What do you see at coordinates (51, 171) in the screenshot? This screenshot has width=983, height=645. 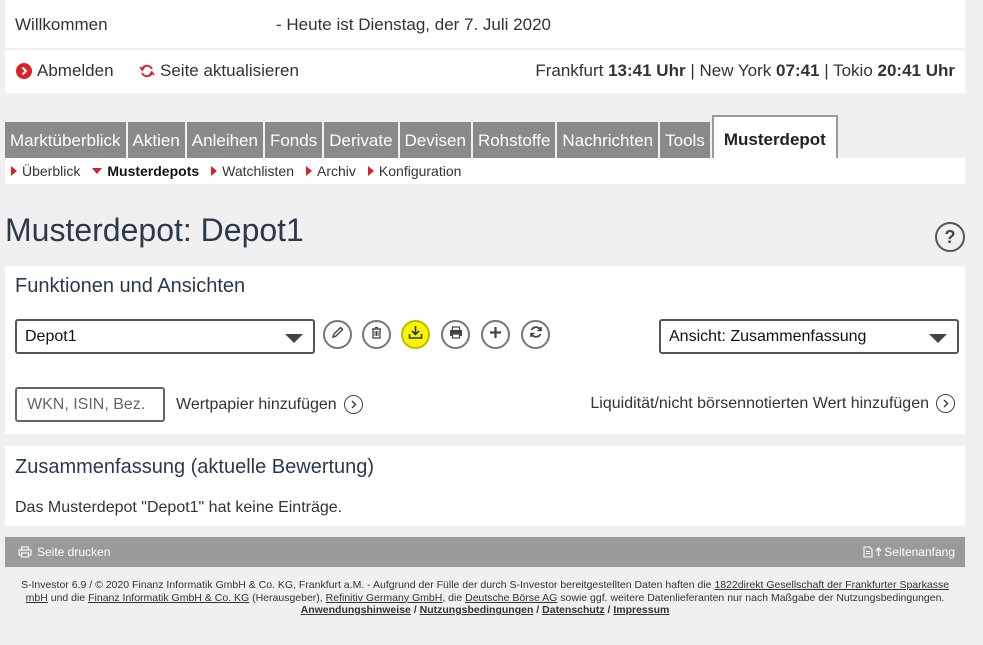 I see `subnav-label: Überblick` at bounding box center [51, 171].